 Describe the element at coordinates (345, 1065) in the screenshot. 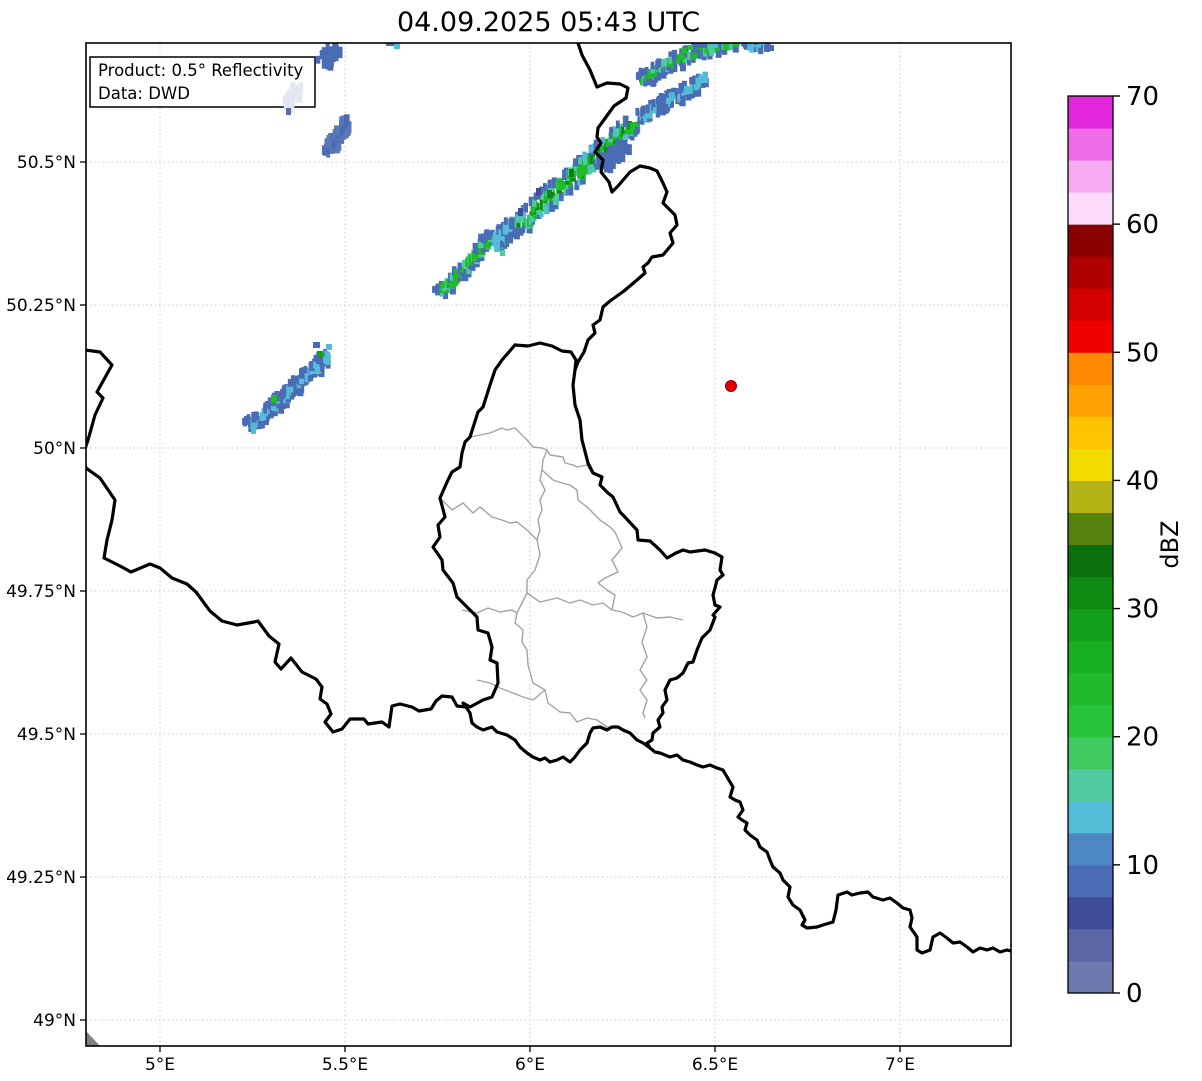

I see `x-tick-label: 5.5°E` at that location.